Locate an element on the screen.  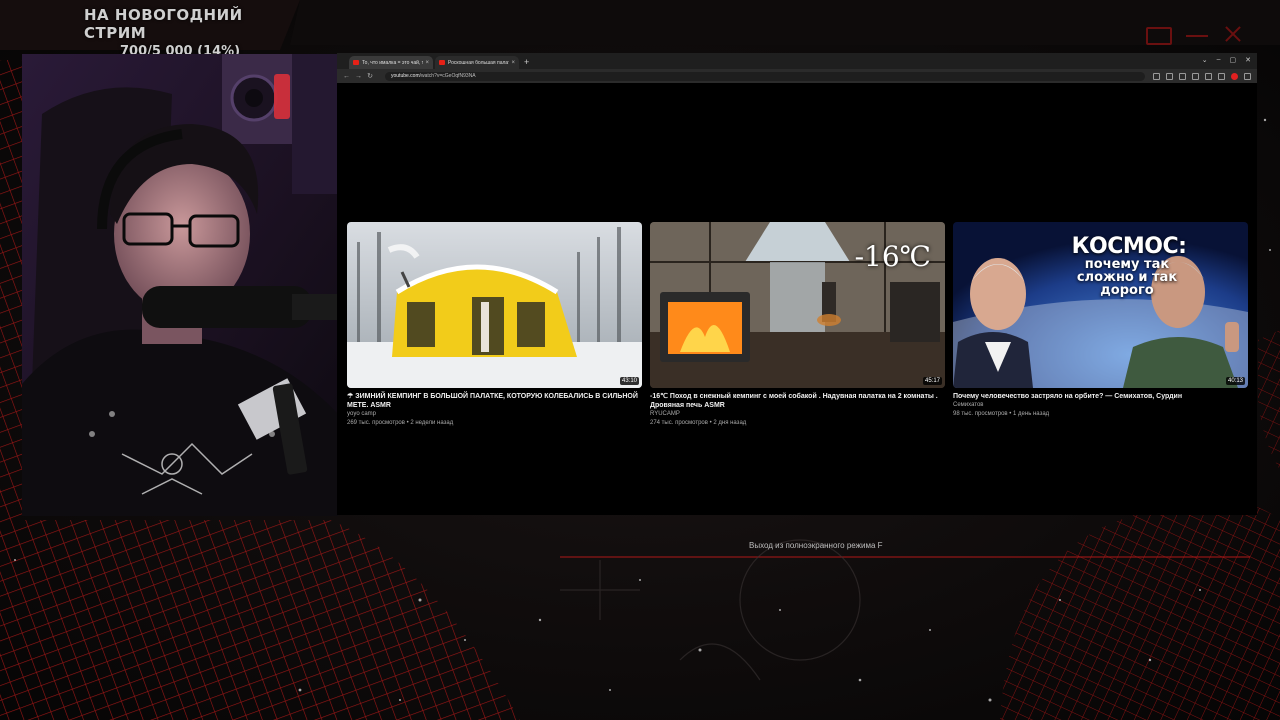
tab-label: То, что ималка = это чай, то is located at coordinates (393, 62).